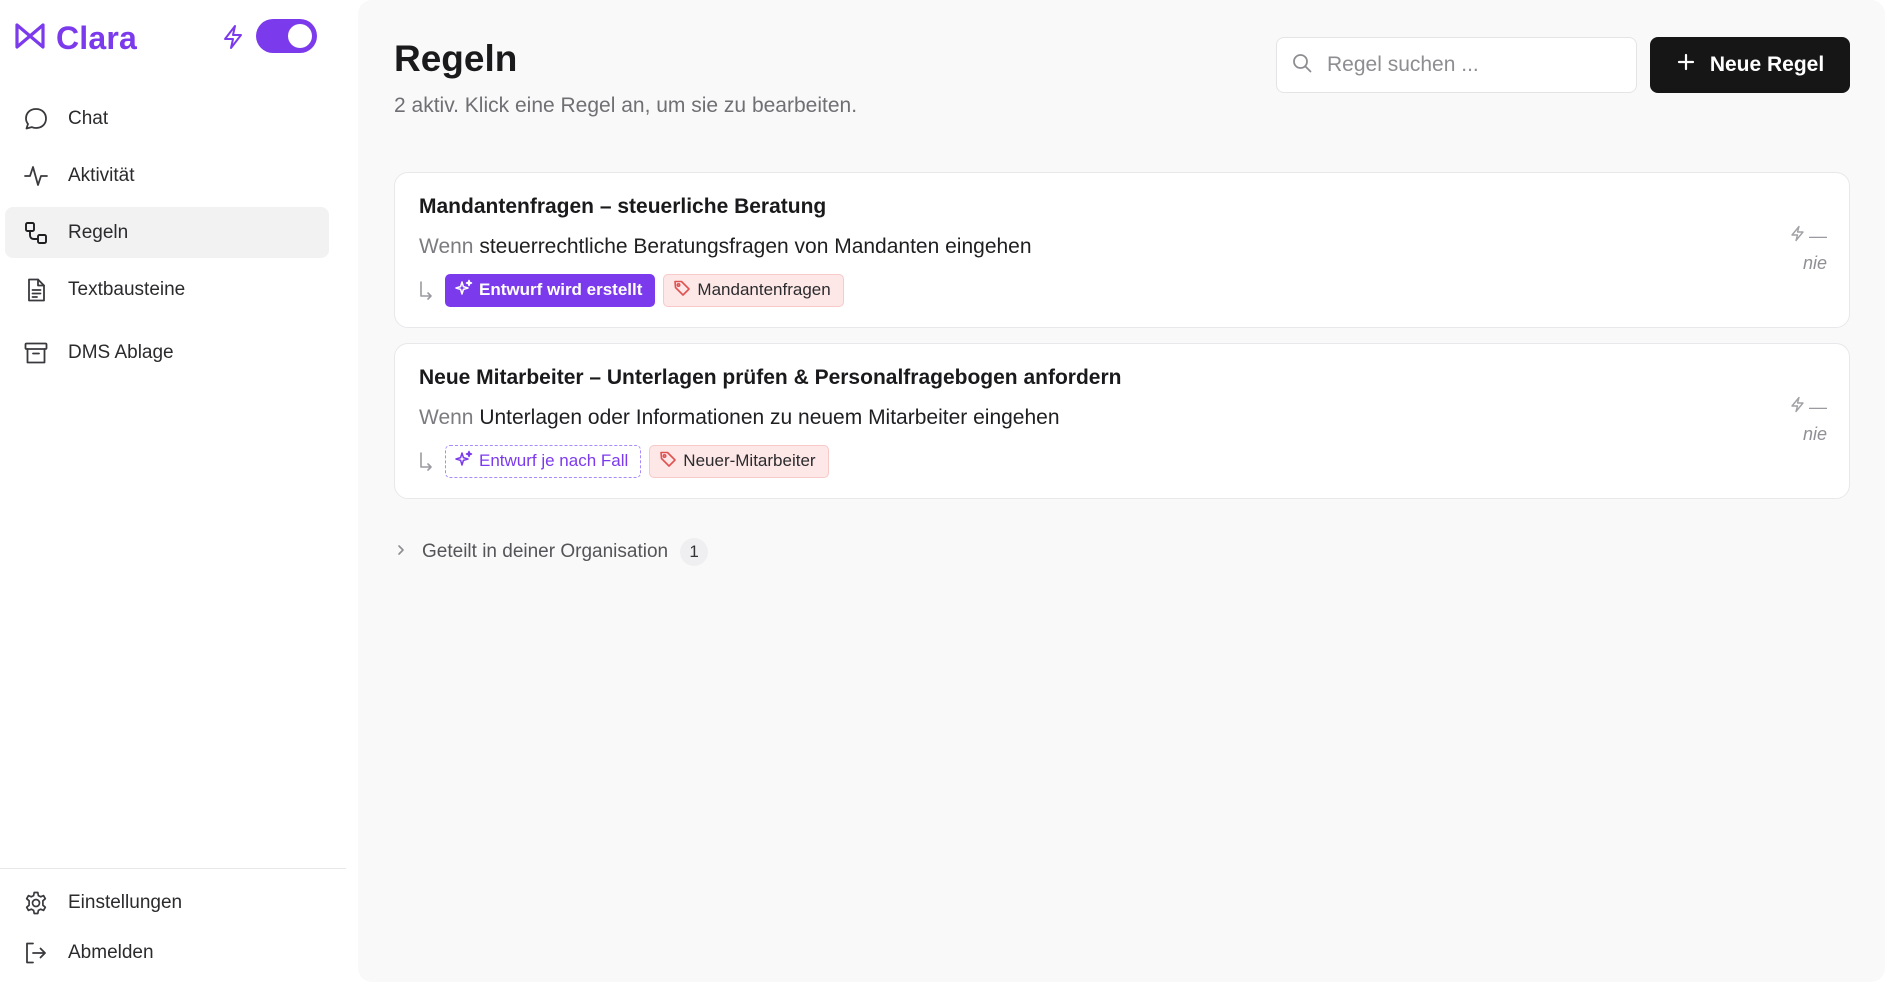 This screenshot has height=982, width=1885. I want to click on sidebar-item-dms-ablage: DMS Ablage, so click(167, 352).